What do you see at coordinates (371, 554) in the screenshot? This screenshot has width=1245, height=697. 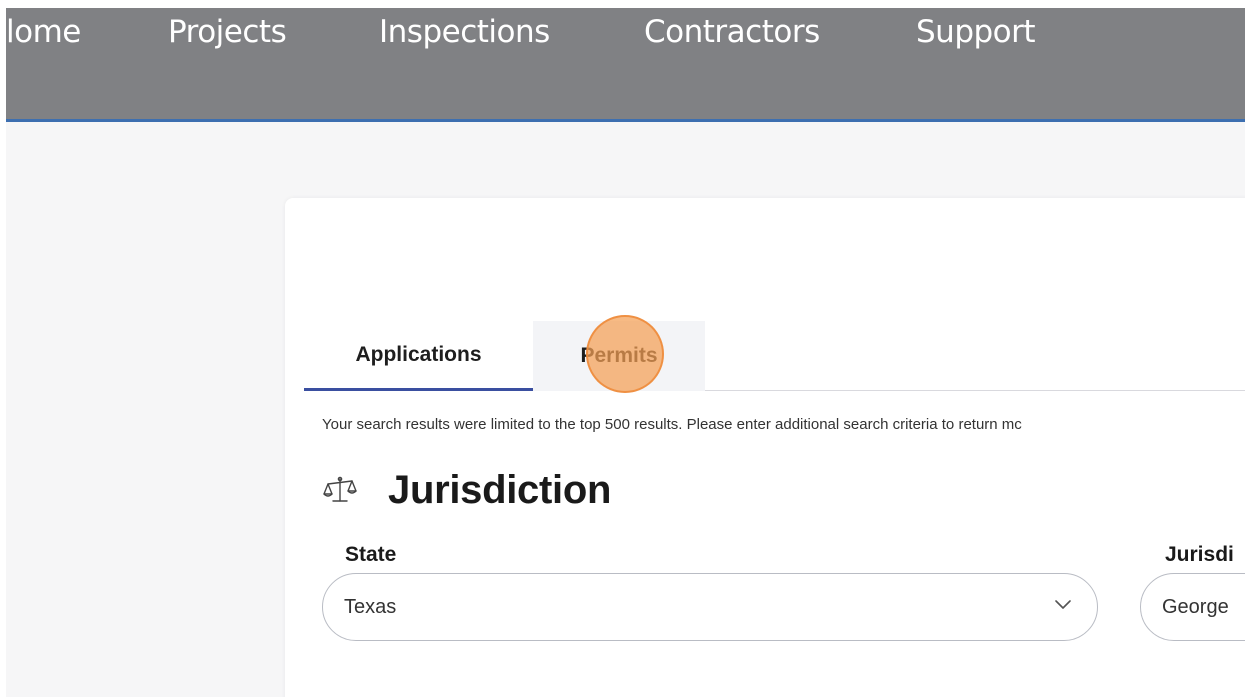 I see `state-label: State` at bounding box center [371, 554].